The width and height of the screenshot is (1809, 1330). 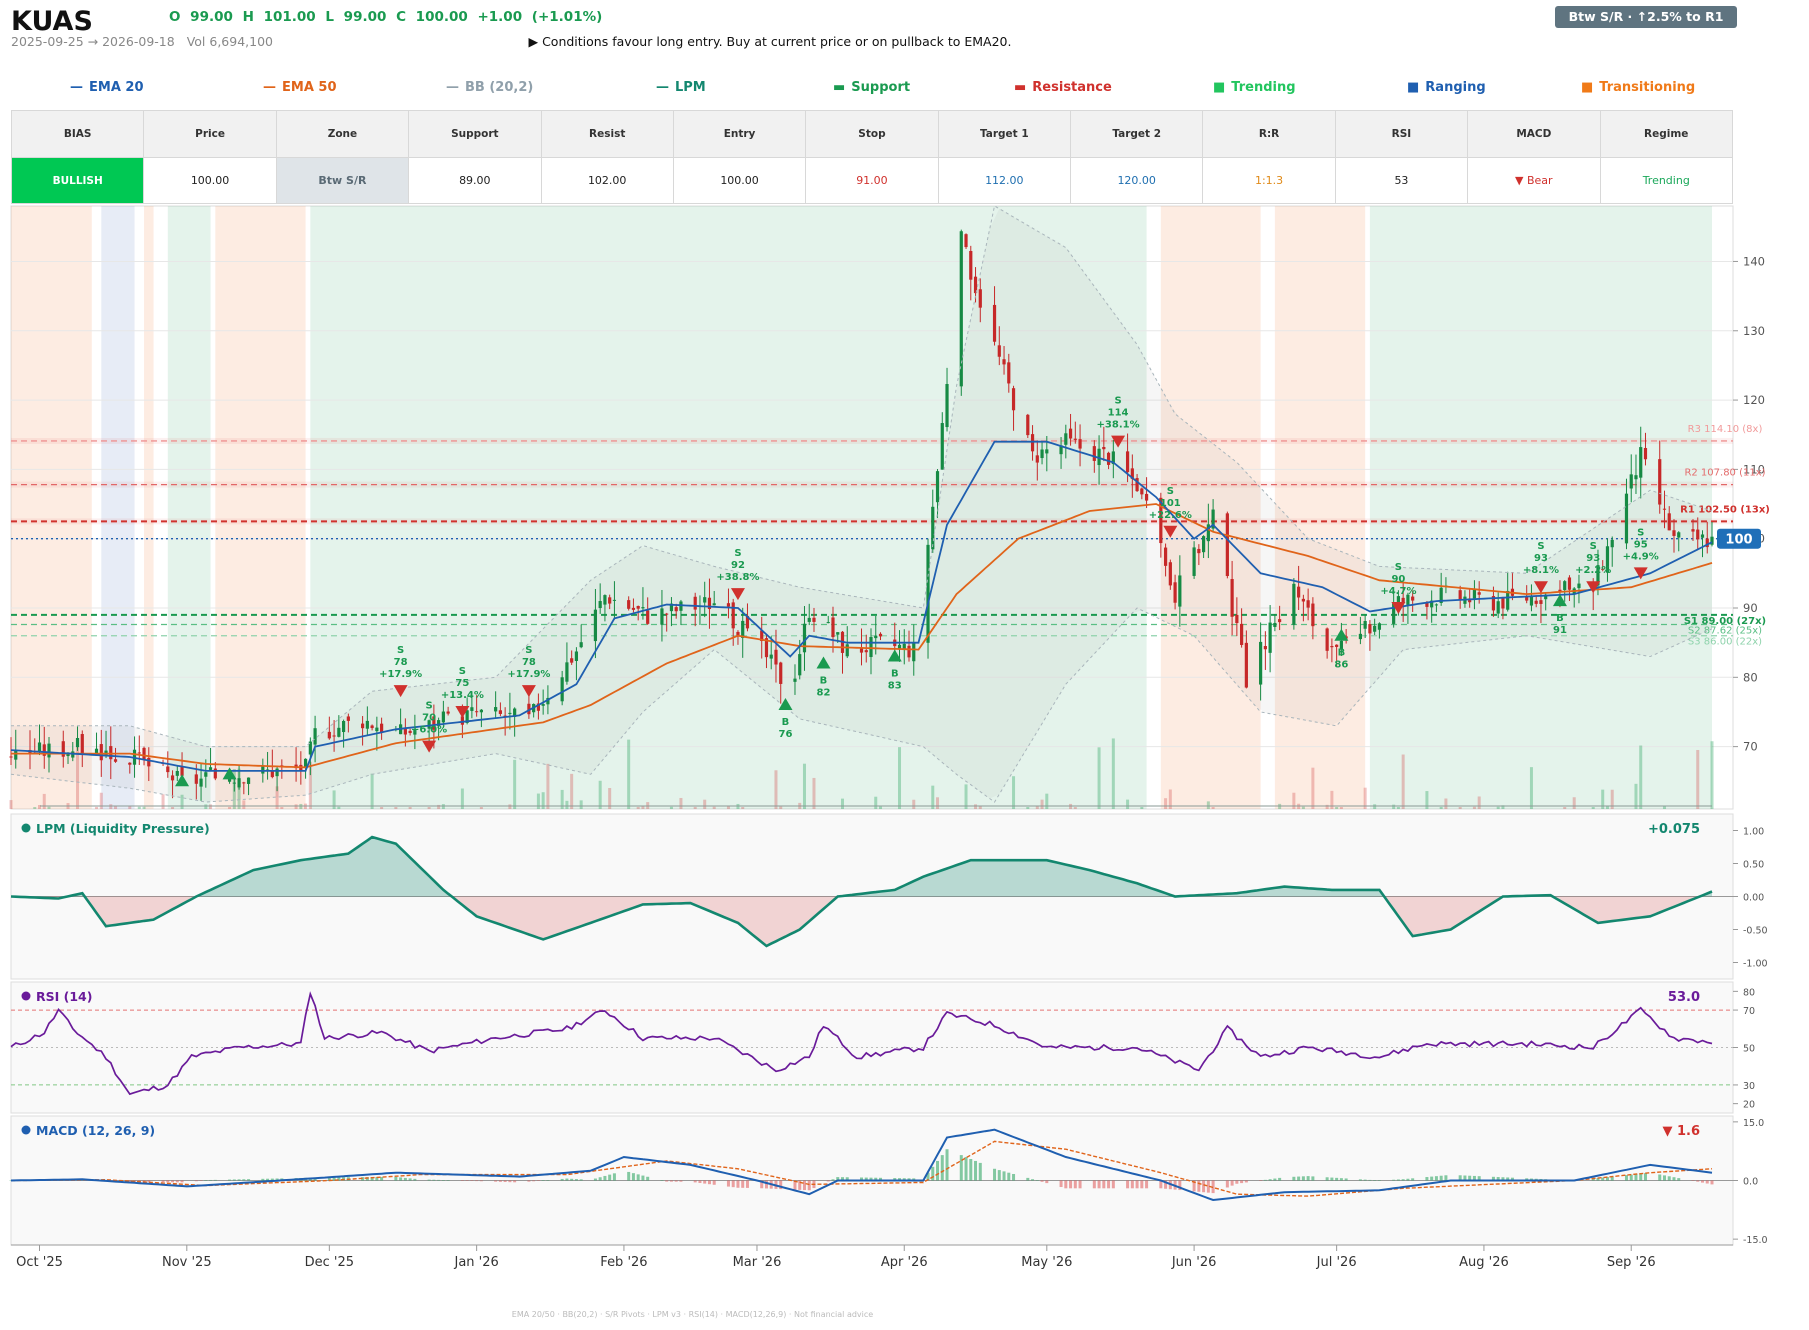 I want to click on price-tick-label: 70, so click(x=1750, y=747).